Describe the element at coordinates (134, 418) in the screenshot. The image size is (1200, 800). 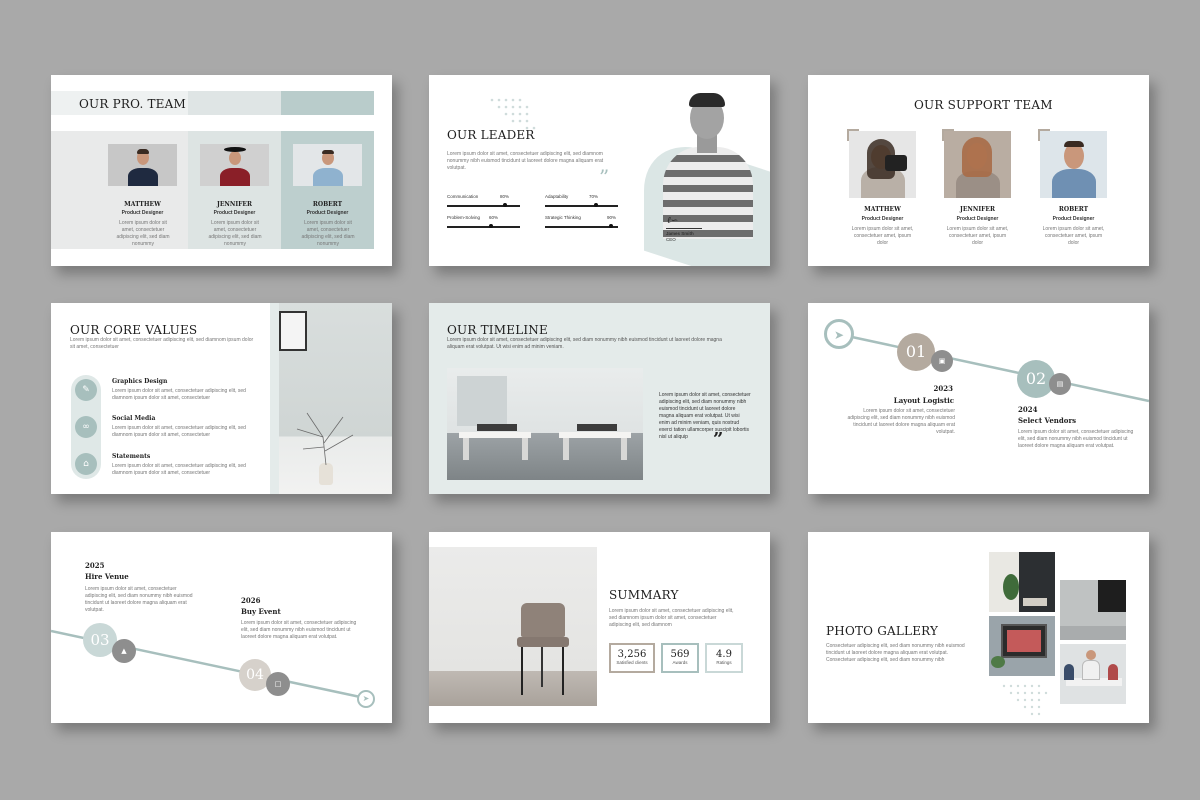
I see `value-label: Social Media` at that location.